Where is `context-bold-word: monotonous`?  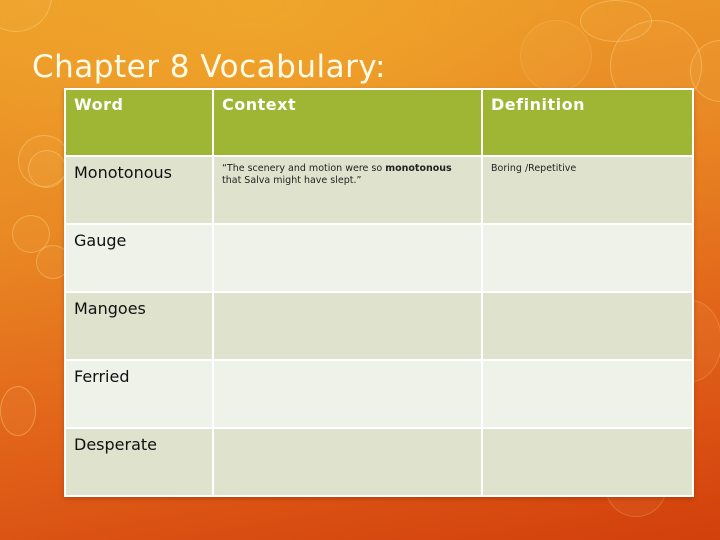
context-bold-word: monotonous is located at coordinates (418, 168).